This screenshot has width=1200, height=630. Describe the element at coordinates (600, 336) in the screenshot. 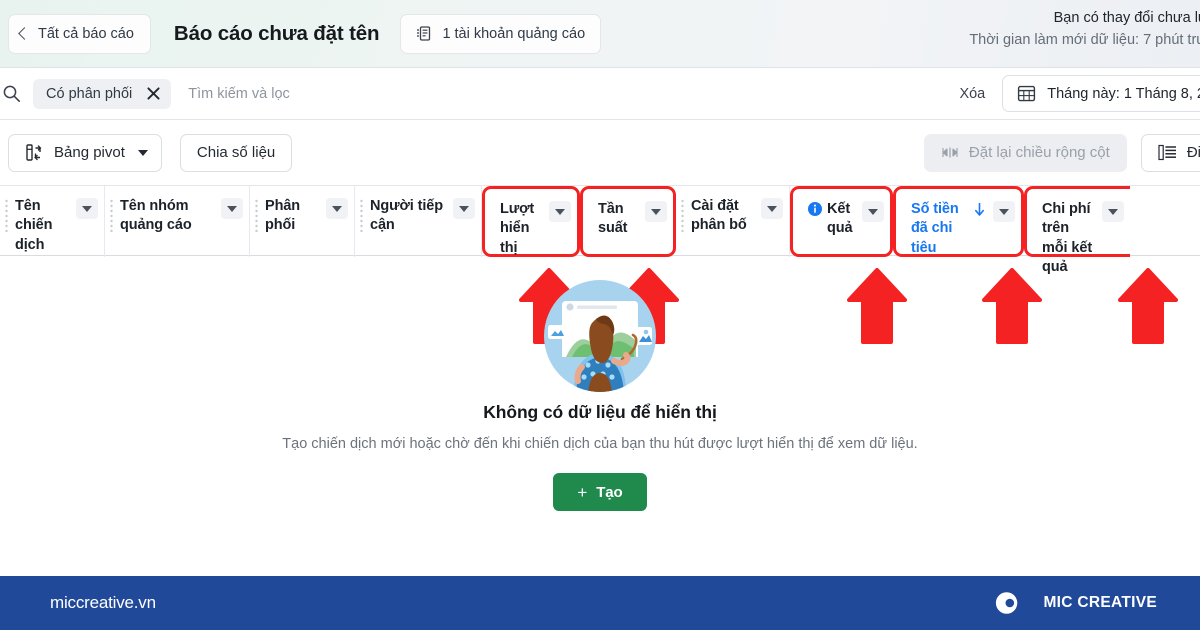

I see `person-viewing-feed-illustration` at that location.